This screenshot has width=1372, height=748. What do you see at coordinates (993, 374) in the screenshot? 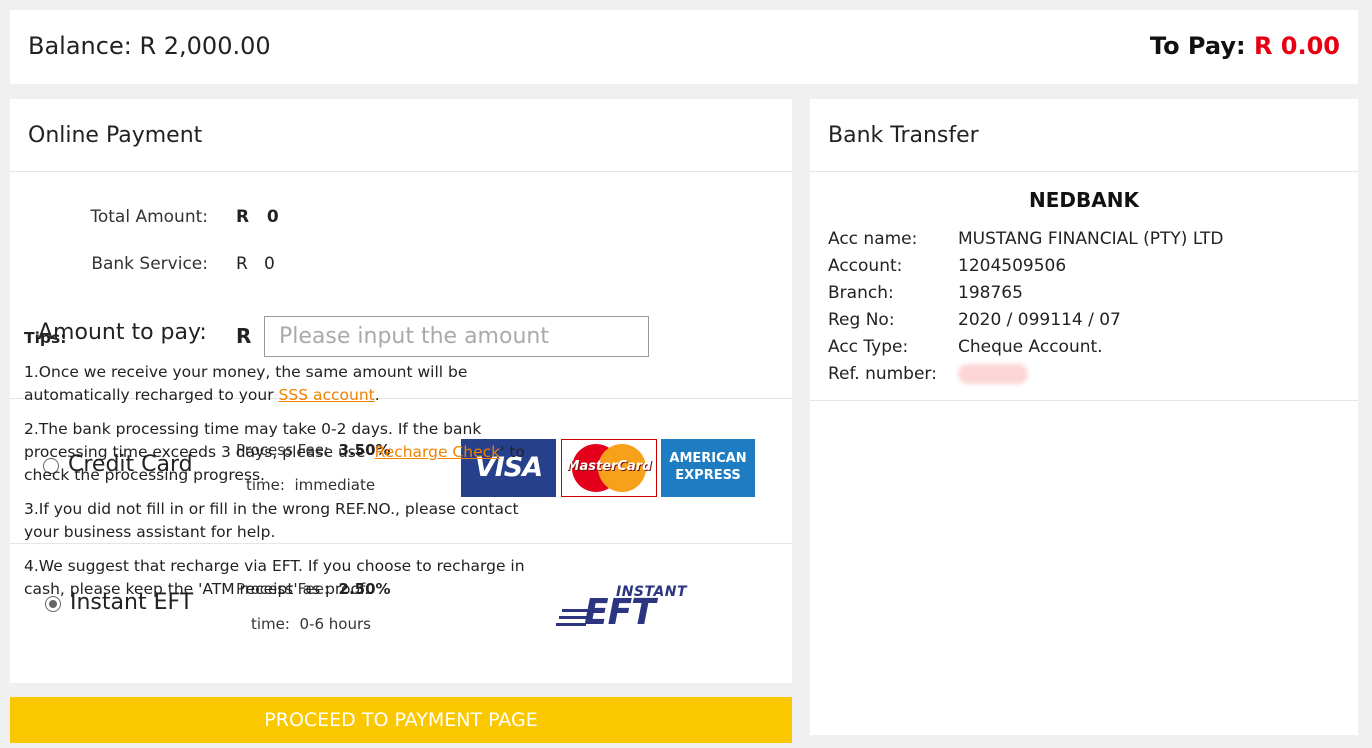
I see `ref-number-redacted` at bounding box center [993, 374].